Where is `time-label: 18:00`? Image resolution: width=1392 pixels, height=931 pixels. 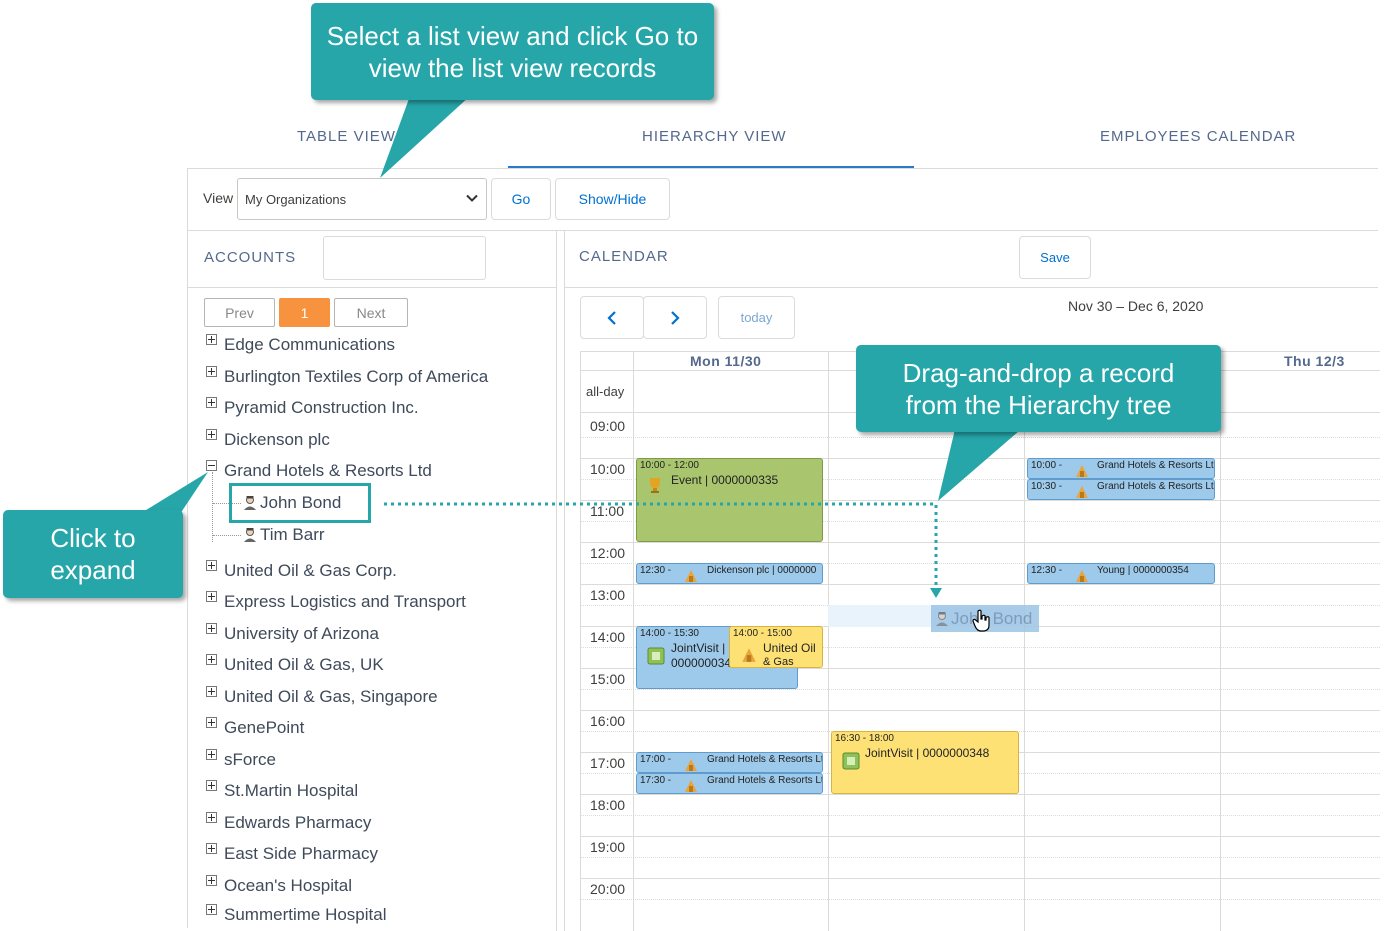
time-label: 18:00 is located at coordinates (608, 805).